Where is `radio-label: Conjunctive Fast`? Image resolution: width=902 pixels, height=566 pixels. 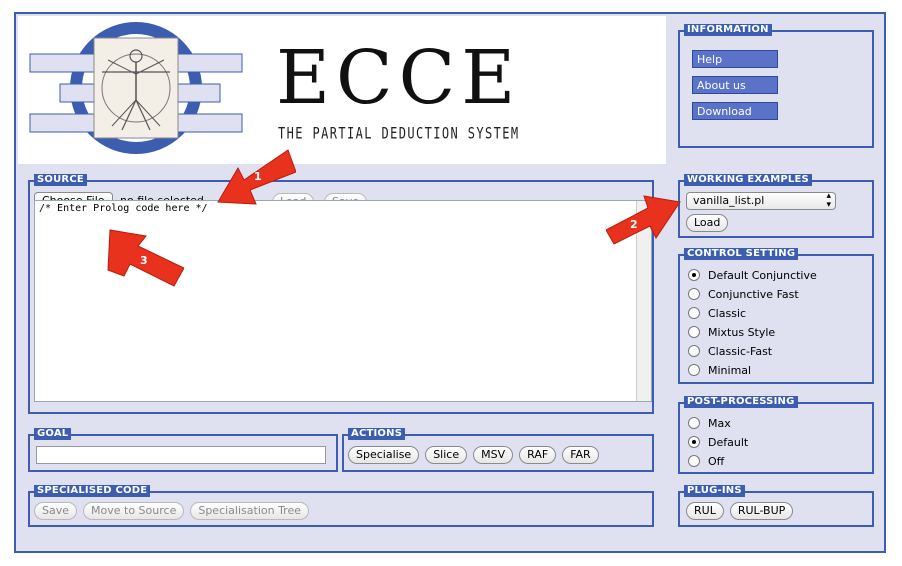
radio-label: Conjunctive Fast is located at coordinates (753, 294).